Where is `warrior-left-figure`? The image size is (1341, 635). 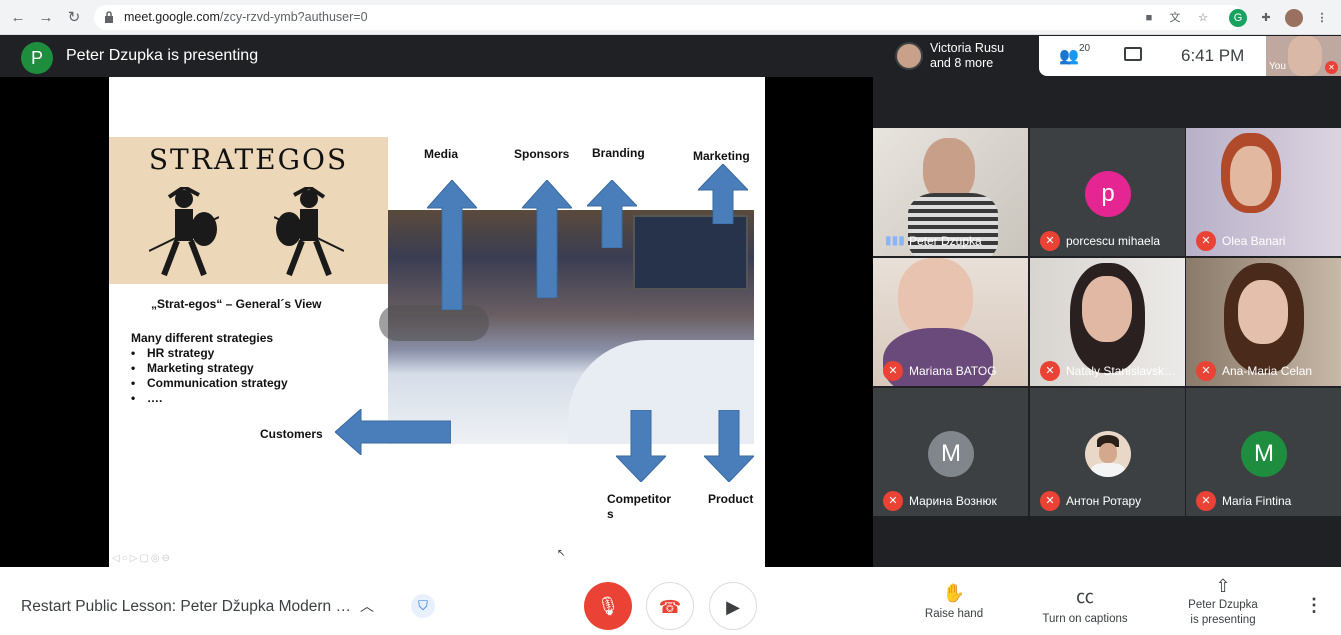
warrior-left-figure is located at coordinates (184, 232).